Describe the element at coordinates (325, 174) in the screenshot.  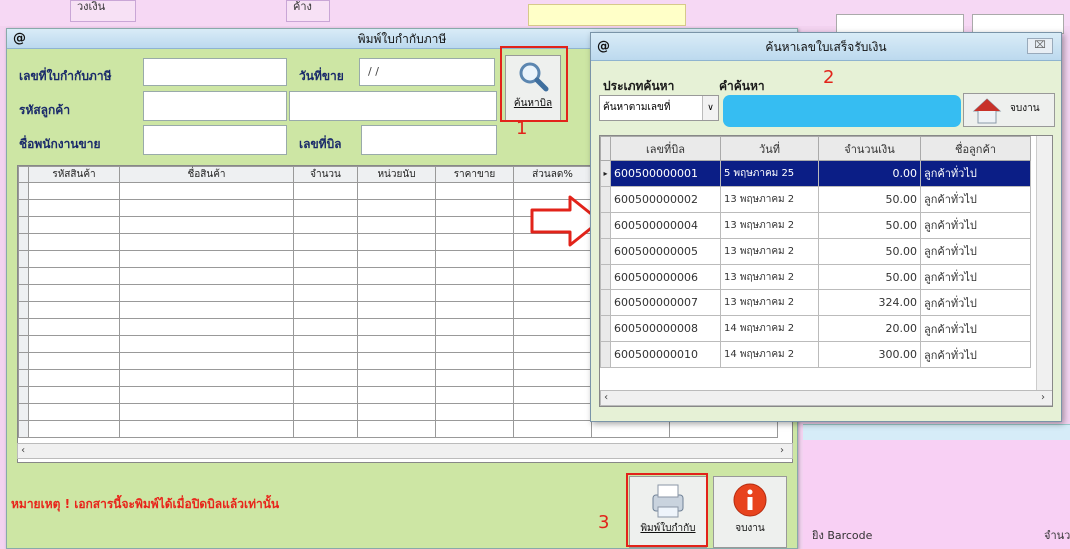
I see `column-quantity: จำนวน` at that location.